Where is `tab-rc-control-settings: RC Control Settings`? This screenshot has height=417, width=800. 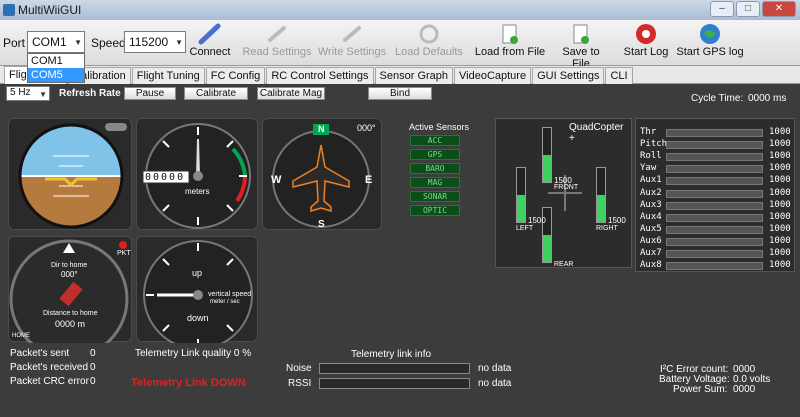 tab-rc-control-settings: RC Control Settings is located at coordinates (320, 75).